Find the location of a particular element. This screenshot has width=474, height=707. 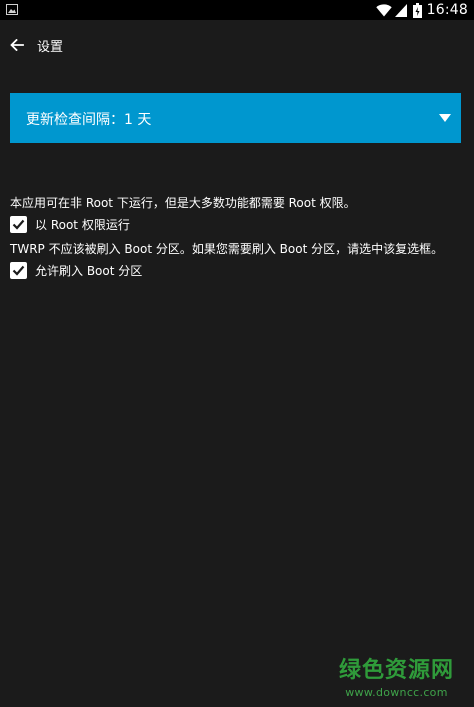

root-note: 本应用可在非 Root 下运行，但是大多数功能都需要 Root 权限。 is located at coordinates (183, 203).